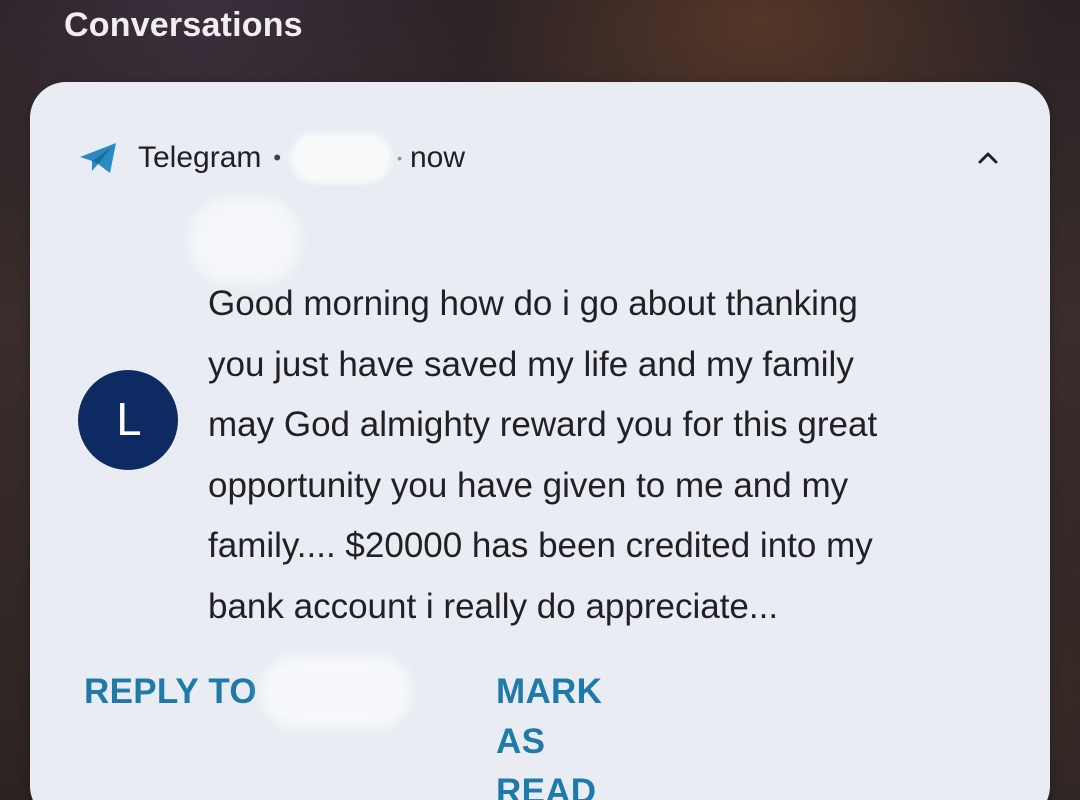 Image resolution: width=1080 pixels, height=800 pixels. What do you see at coordinates (183, 25) in the screenshot?
I see `section-header-conversations: Conversations` at bounding box center [183, 25].